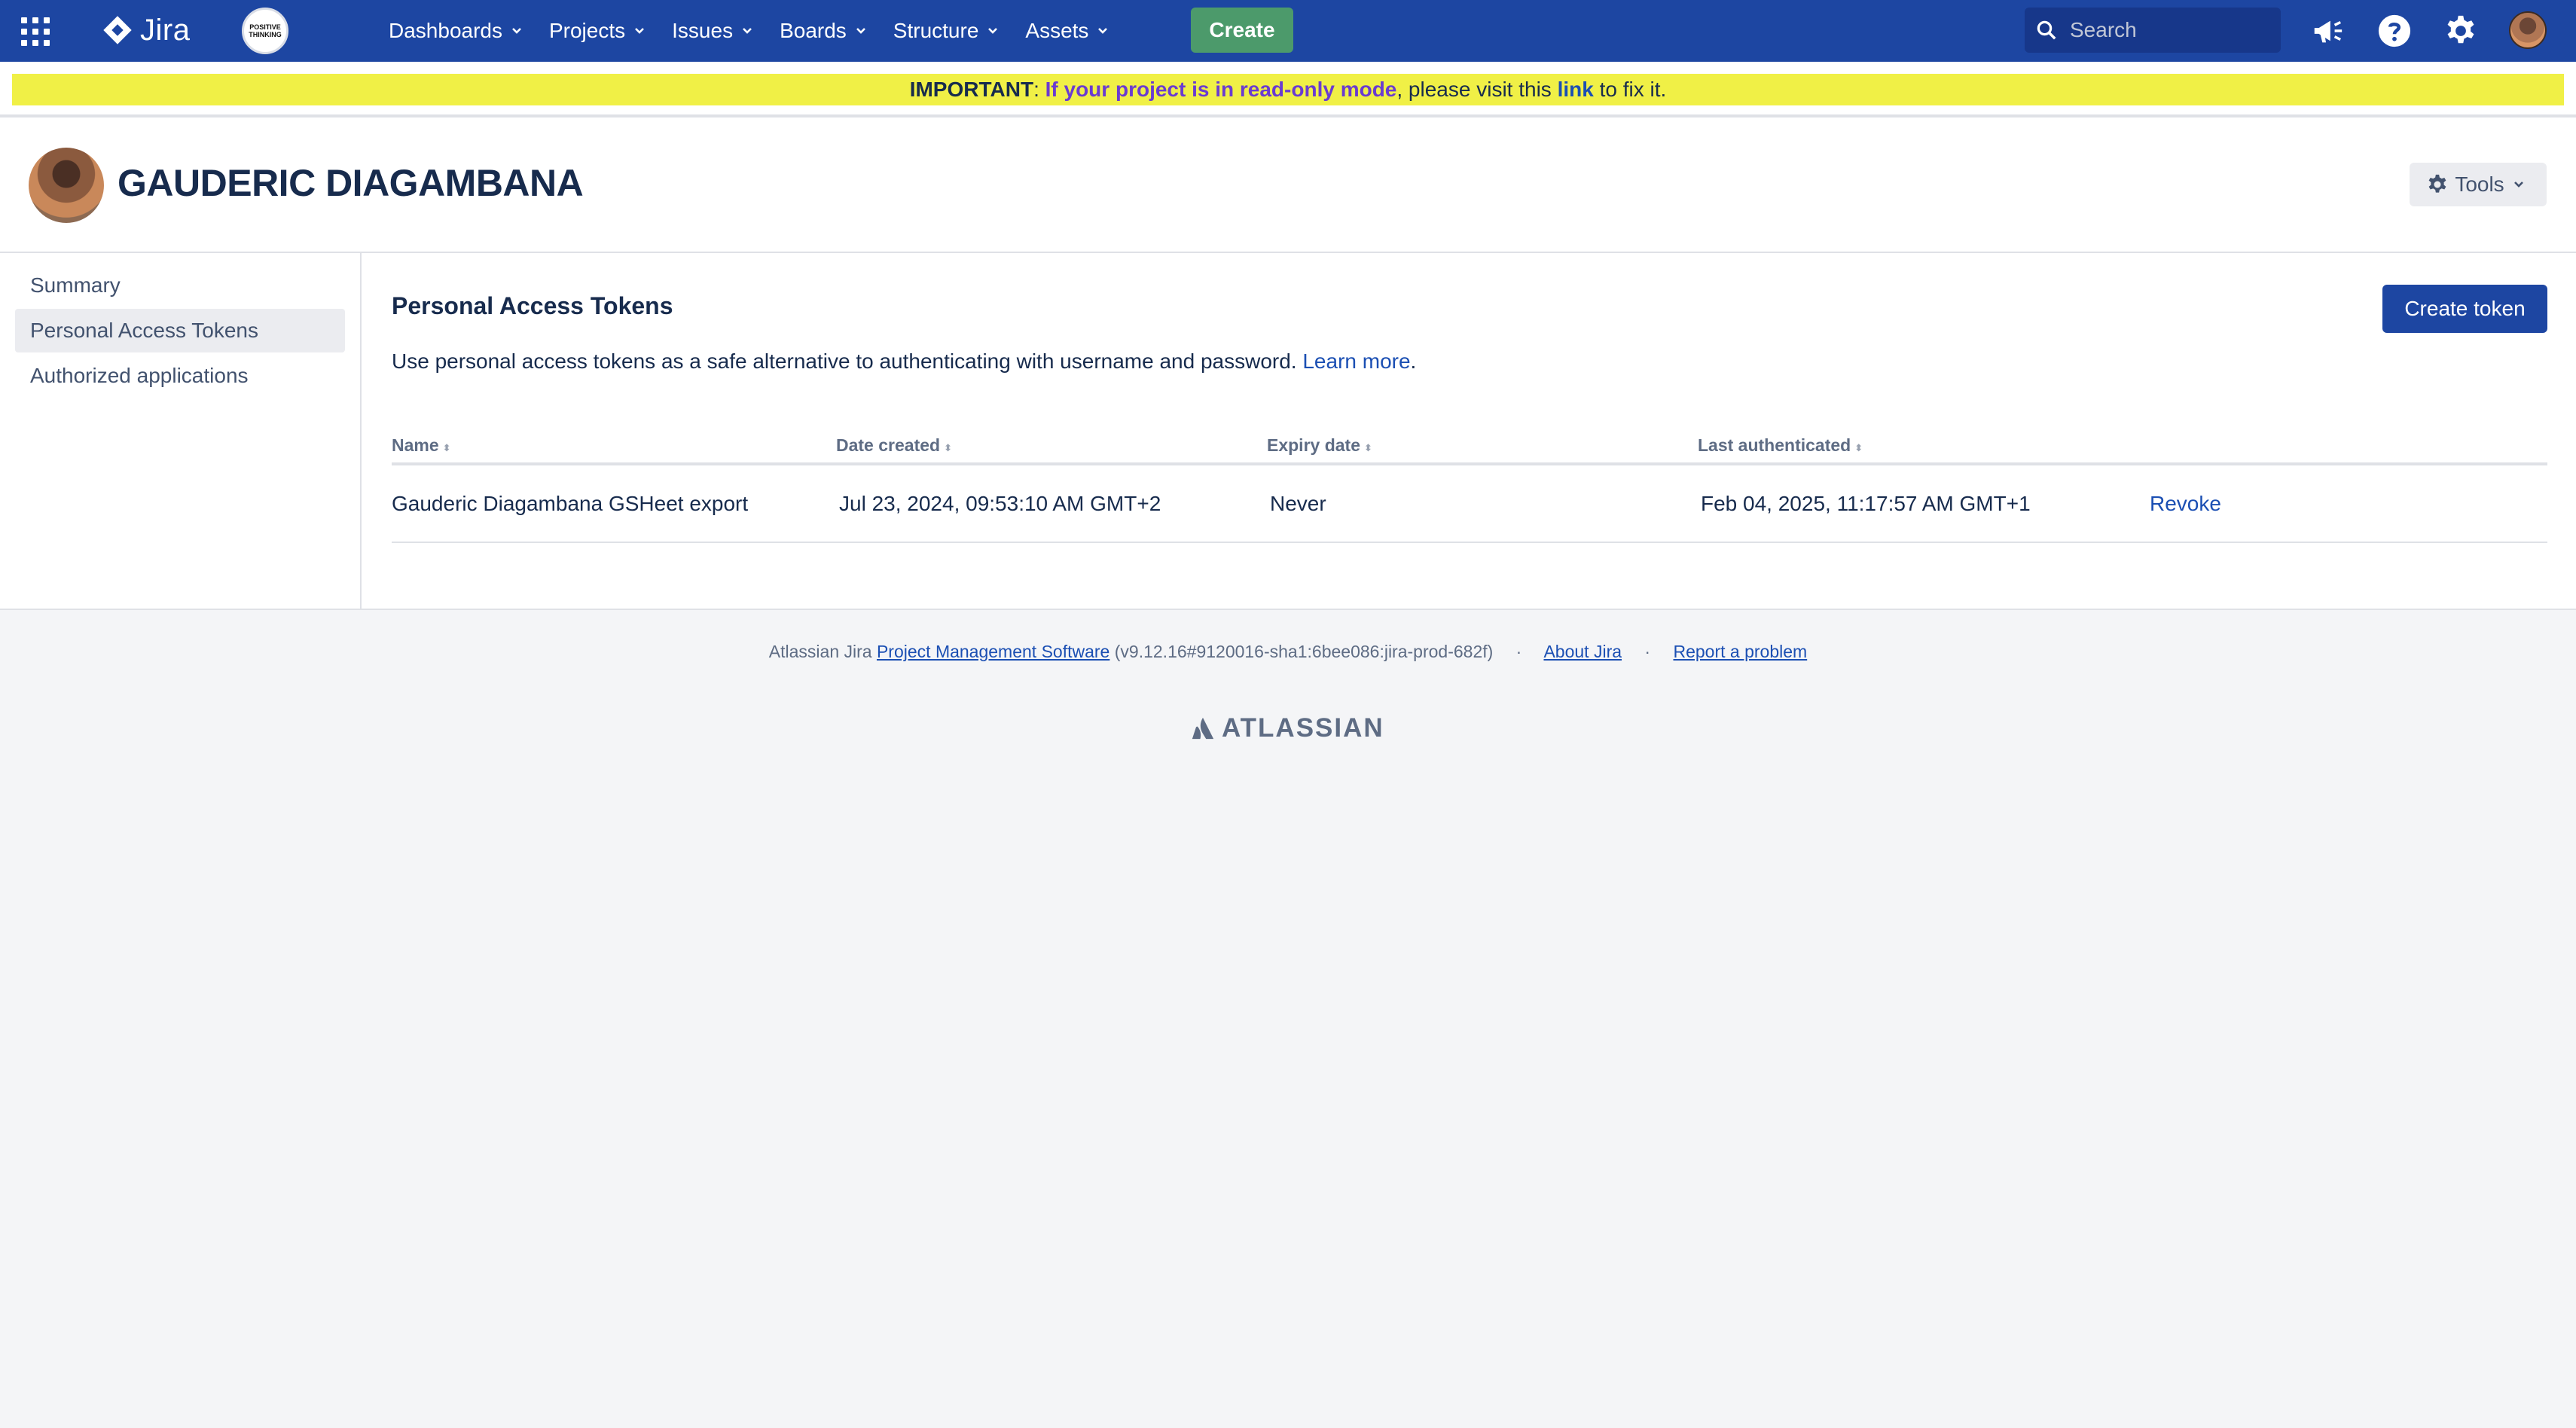 This screenshot has width=2576, height=1428. Describe the element at coordinates (1775, 445) in the screenshot. I see `column-label: Last authenticated` at that location.